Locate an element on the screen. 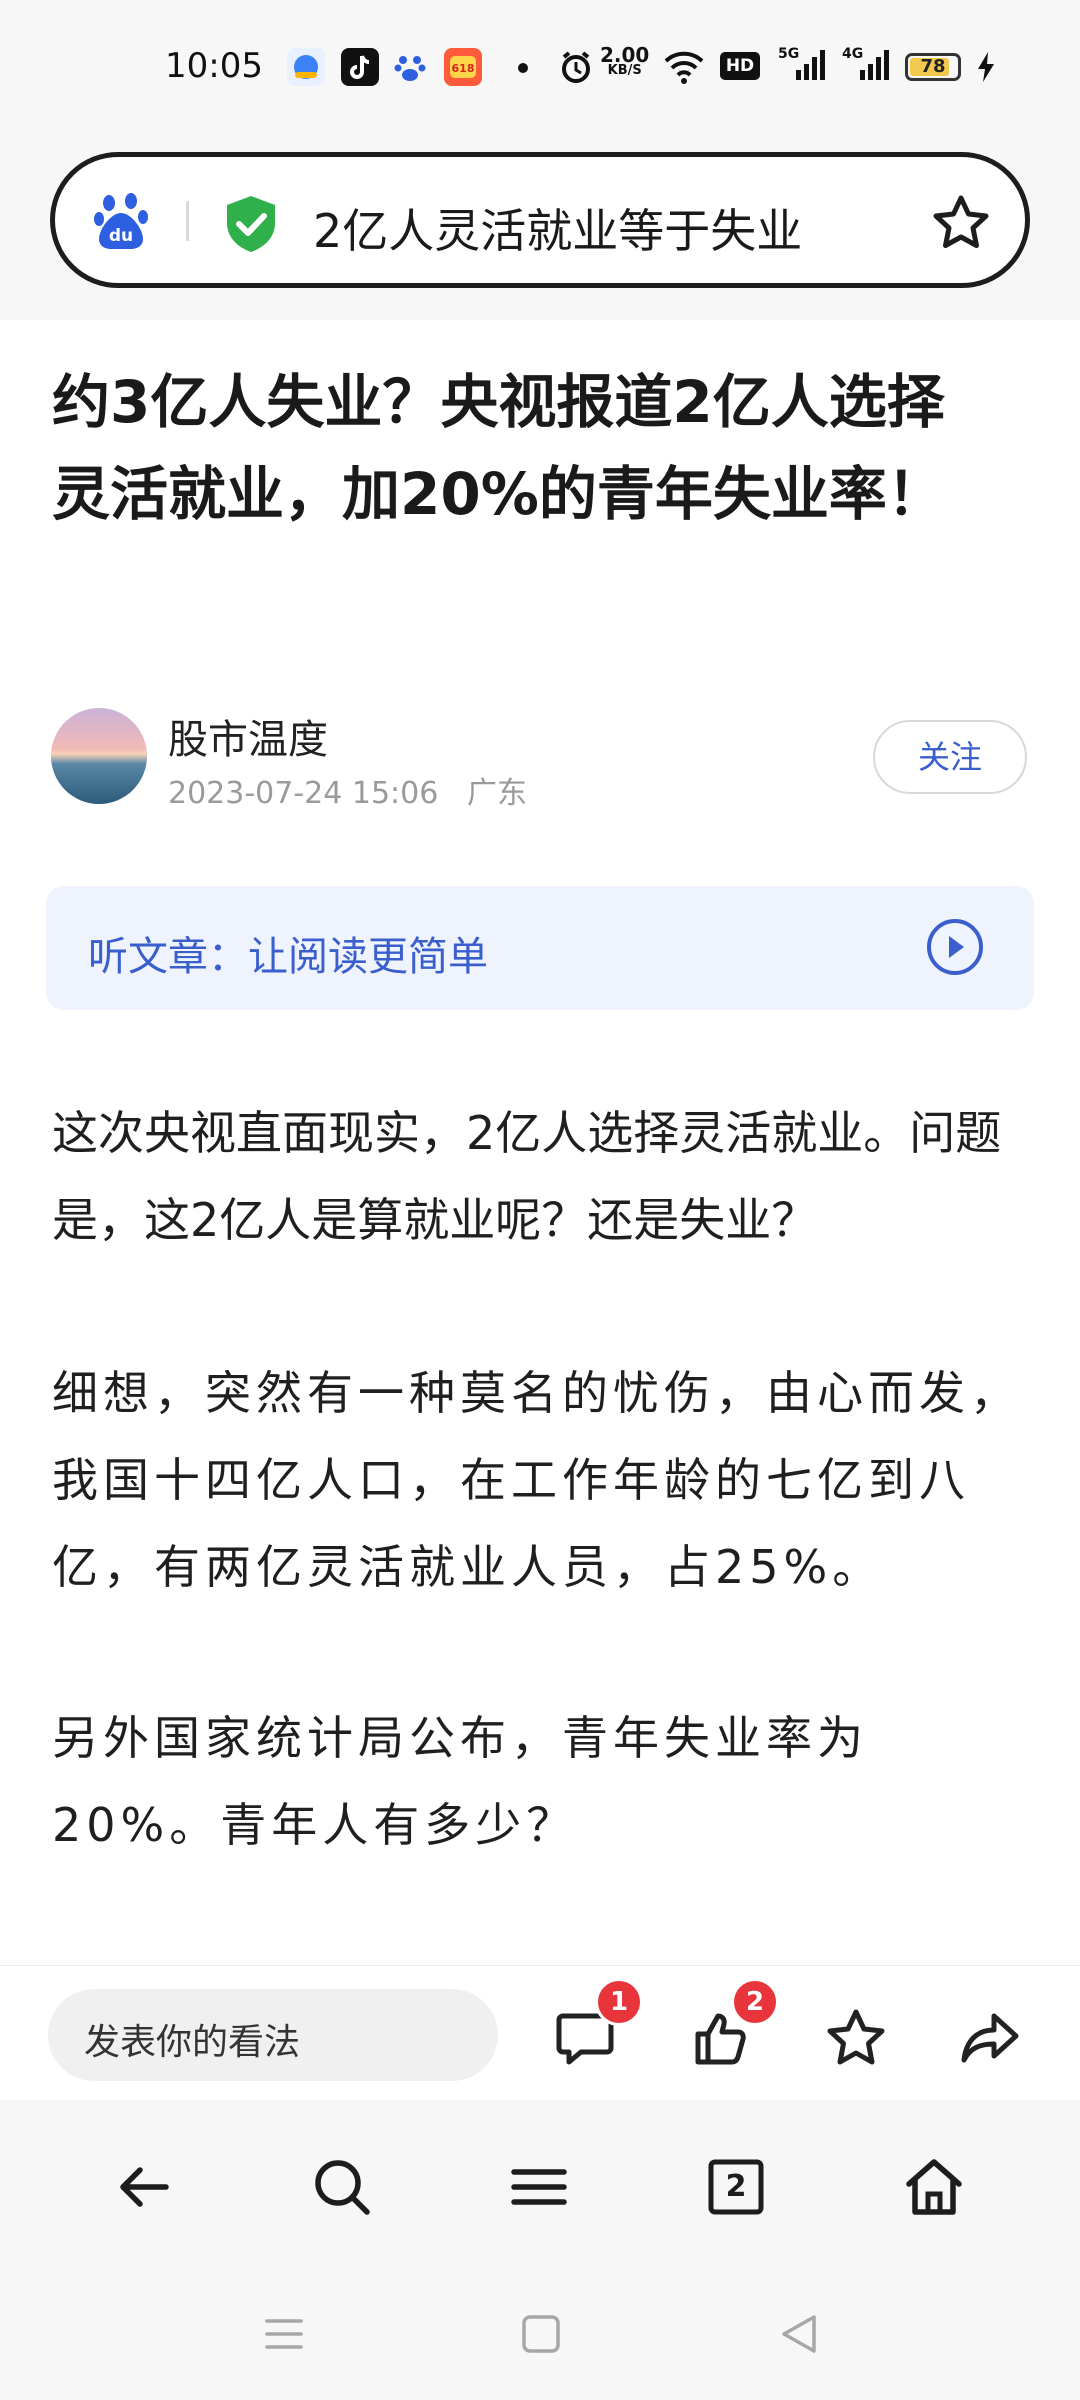 This screenshot has height=2400, width=1080. publish-location: 广东 is located at coordinates (496, 793).